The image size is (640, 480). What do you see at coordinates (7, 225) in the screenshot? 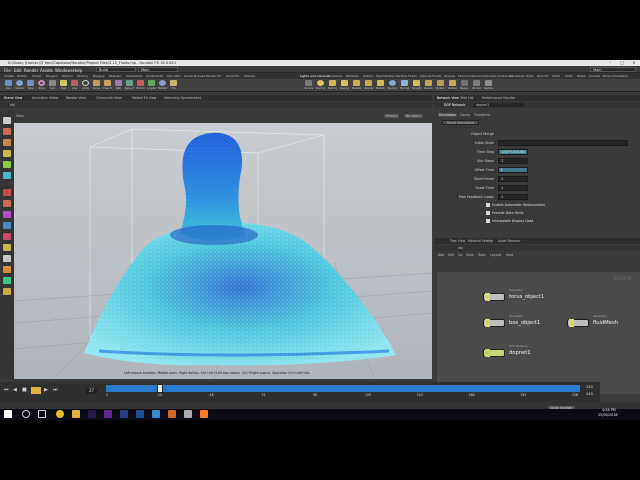
I see `grid-snap-icon` at bounding box center [7, 225].